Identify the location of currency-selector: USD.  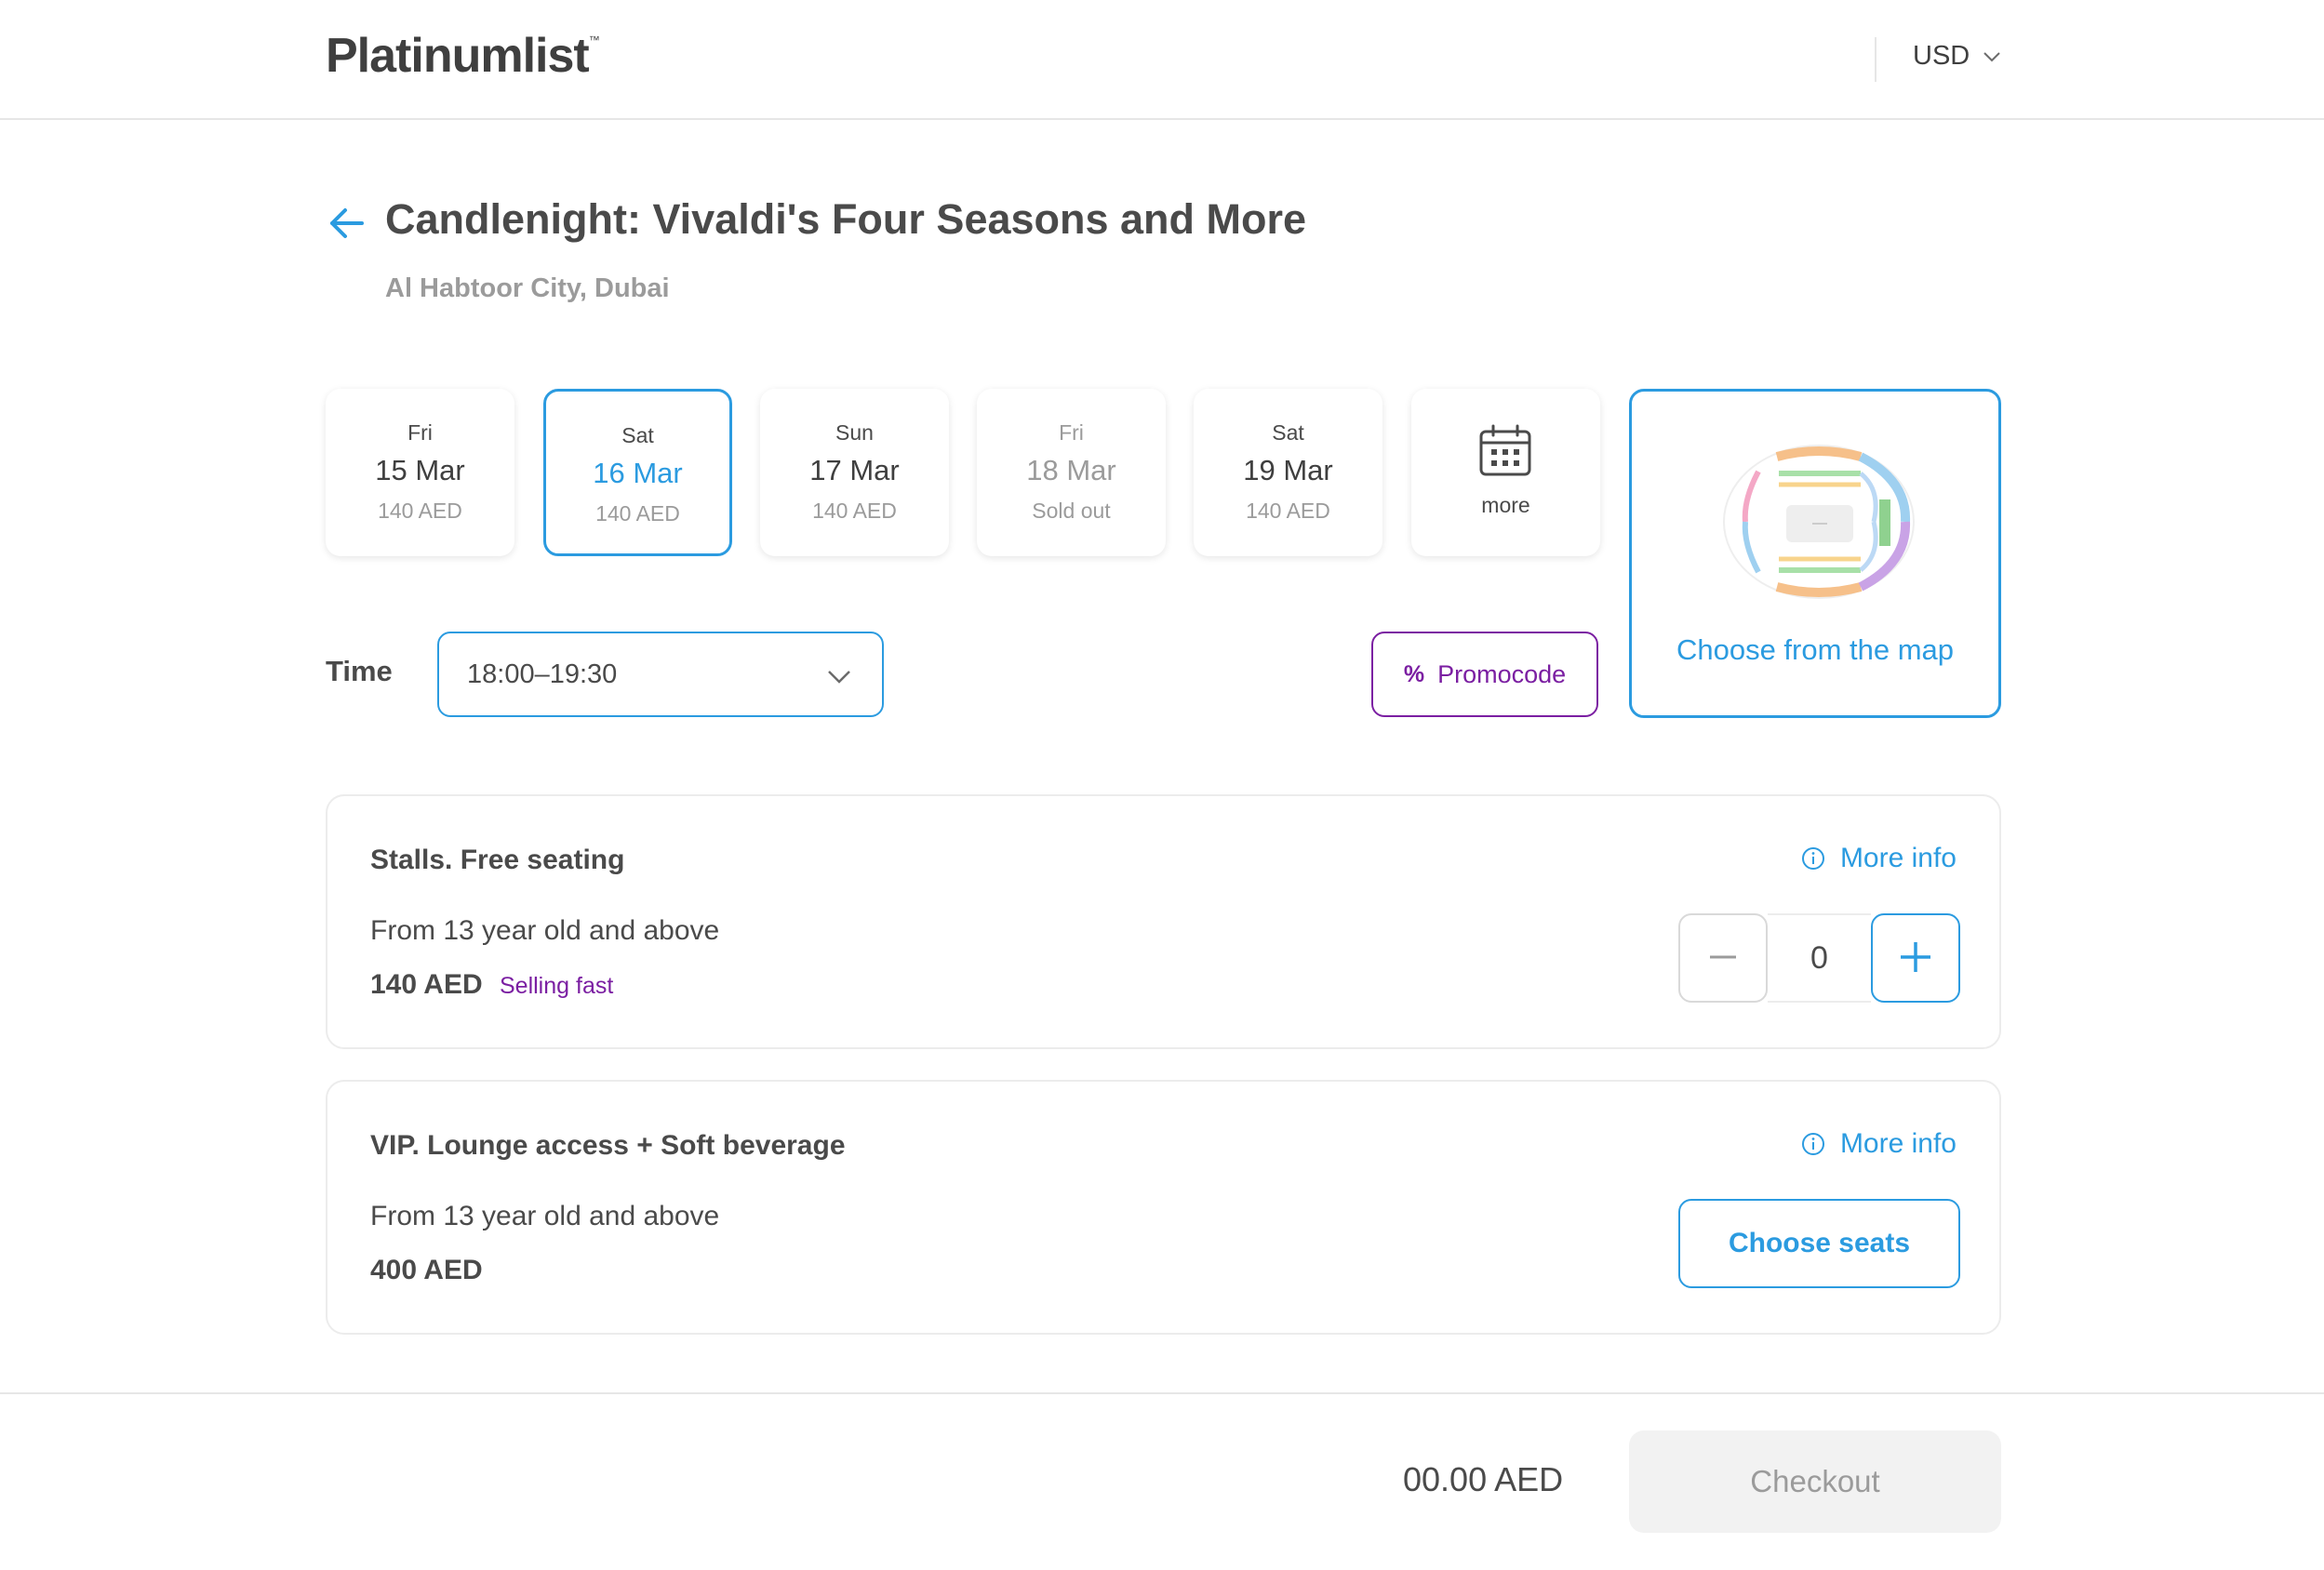
(1957, 56).